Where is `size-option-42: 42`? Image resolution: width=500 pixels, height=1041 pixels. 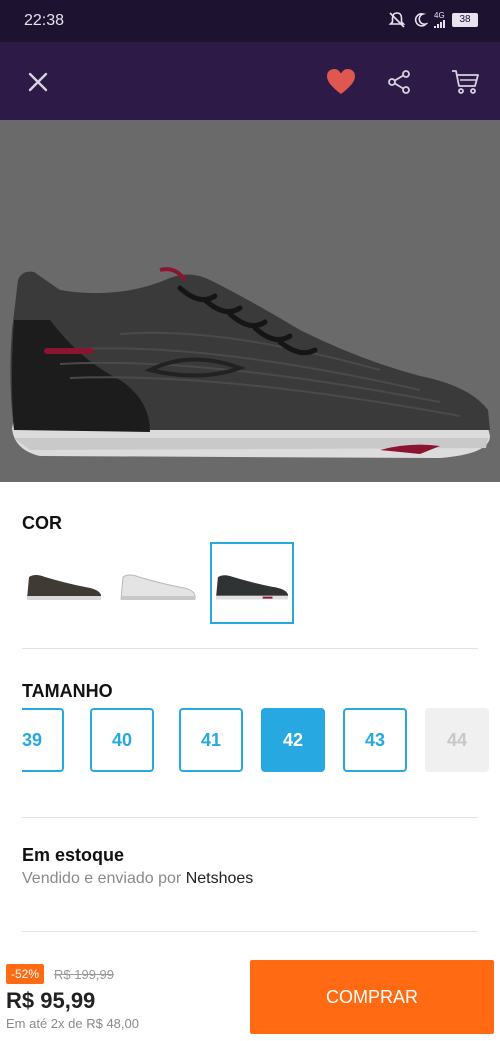
size-option-42: 42 is located at coordinates (293, 740).